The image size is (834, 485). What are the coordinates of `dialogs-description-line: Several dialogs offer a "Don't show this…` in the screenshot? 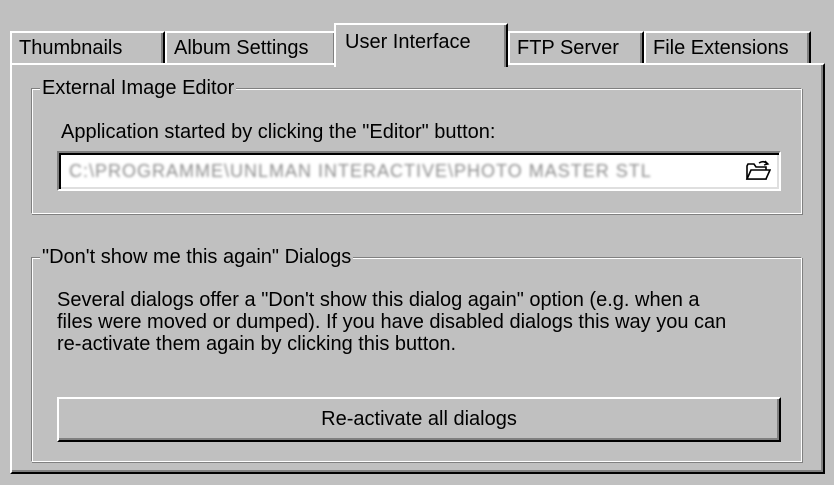 It's located at (378, 300).